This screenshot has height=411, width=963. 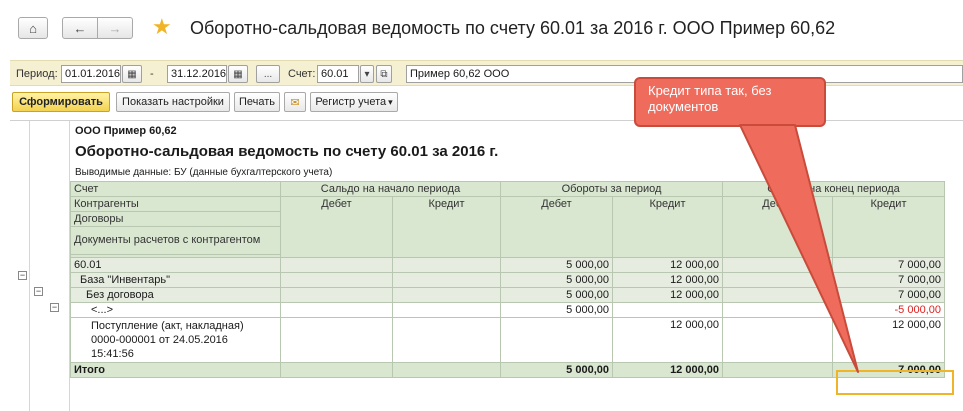 What do you see at coordinates (777, 227) in the screenshot?
I see `header-close-debit: Дебет` at bounding box center [777, 227].